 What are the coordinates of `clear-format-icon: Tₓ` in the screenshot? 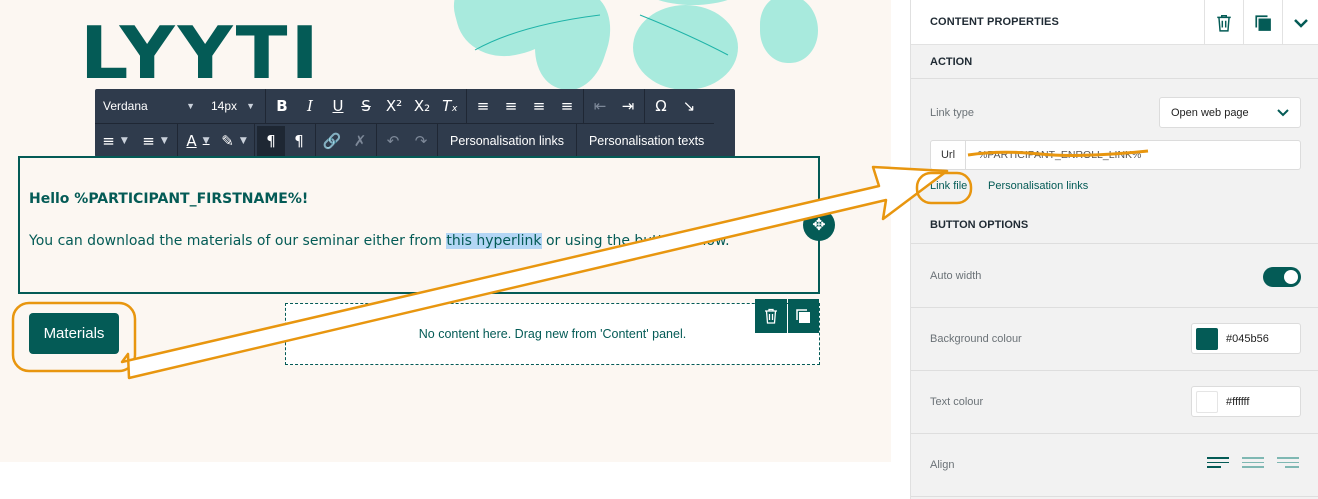 It's located at (450, 106).